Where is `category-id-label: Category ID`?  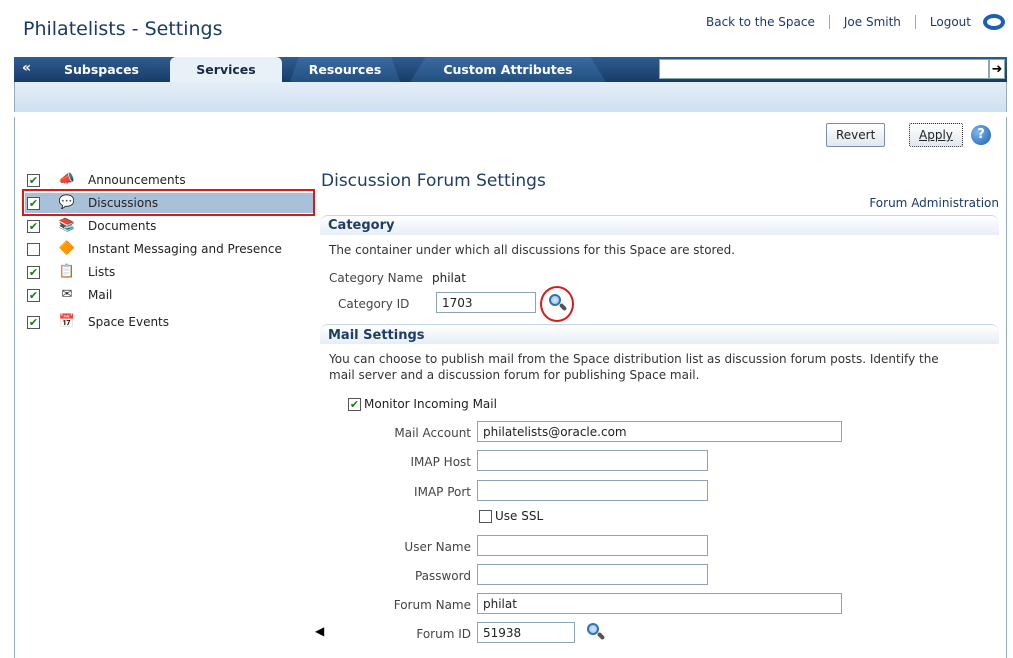
category-id-label: Category ID is located at coordinates (374, 304).